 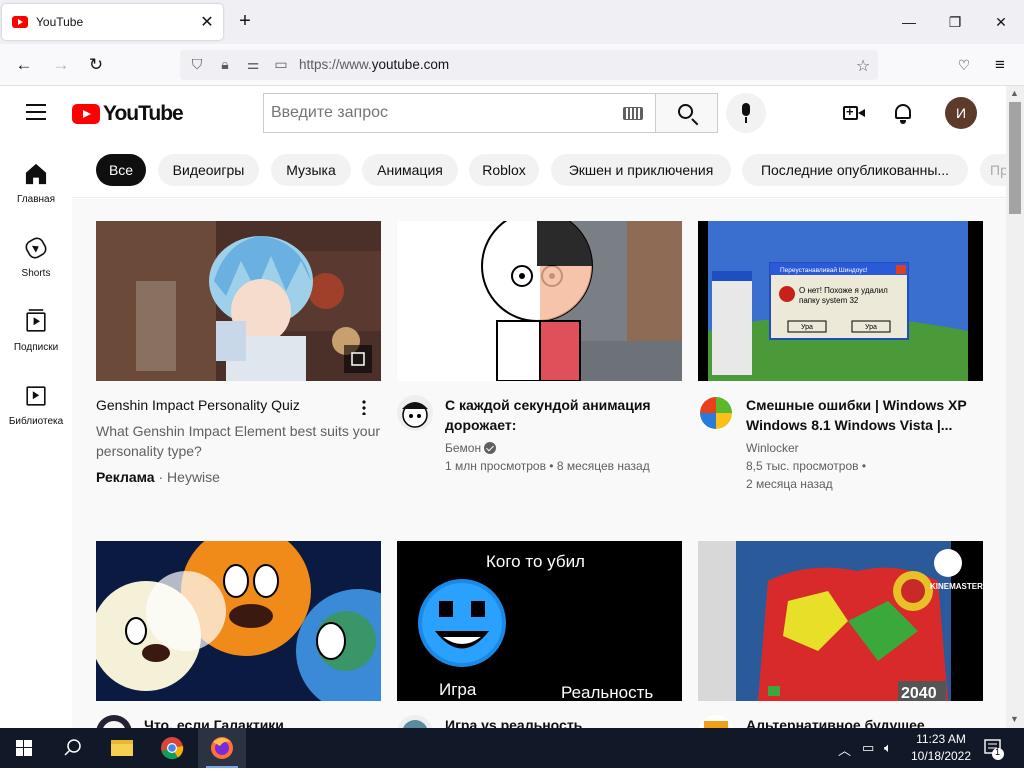 I want to click on volume-icon: 🔈︎, so click(x=888, y=748).